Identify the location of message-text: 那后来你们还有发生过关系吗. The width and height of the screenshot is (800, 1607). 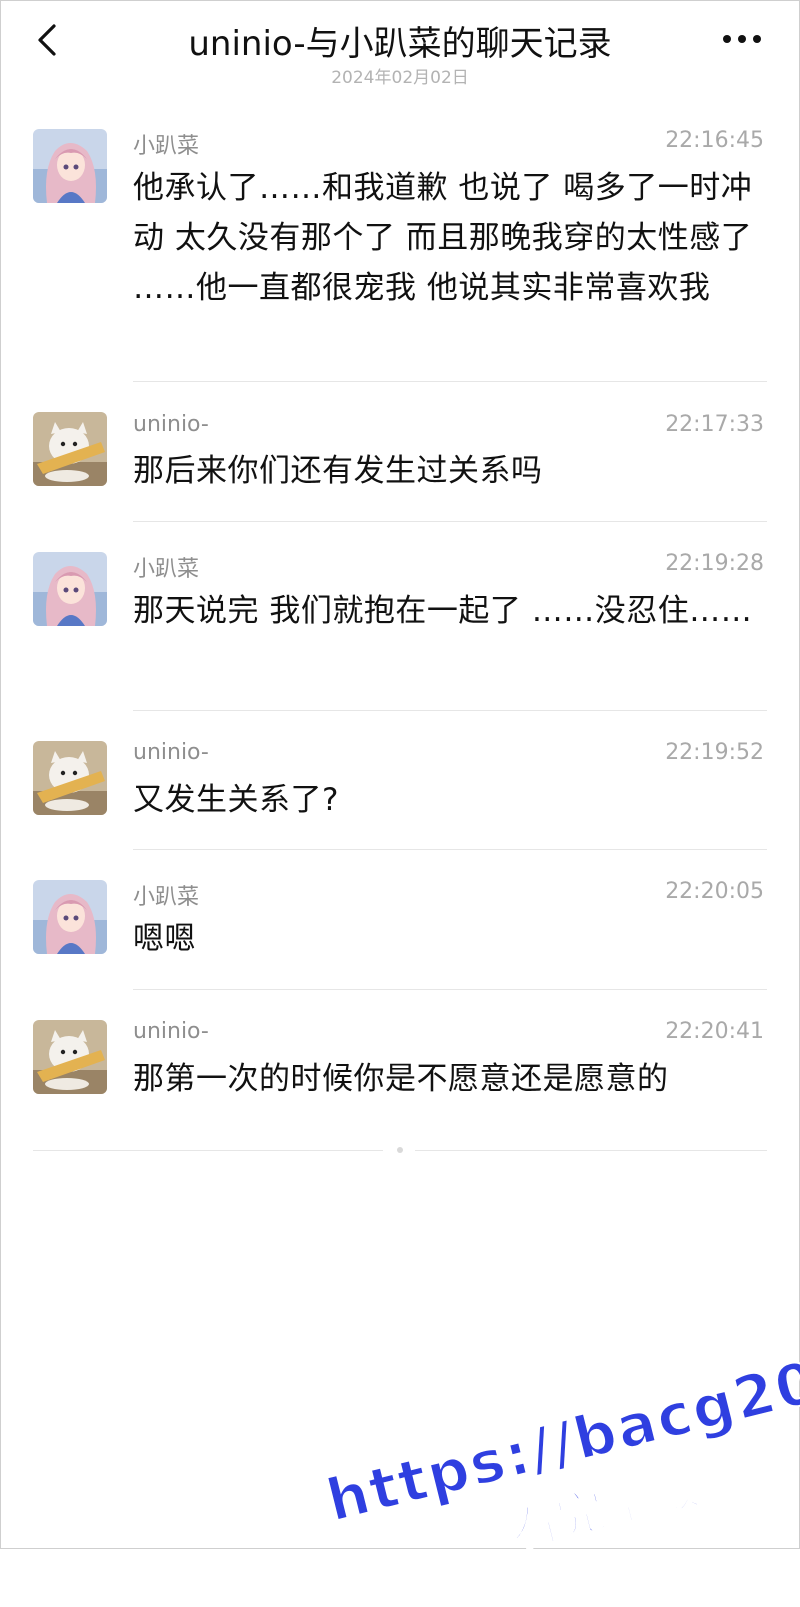
(338, 471).